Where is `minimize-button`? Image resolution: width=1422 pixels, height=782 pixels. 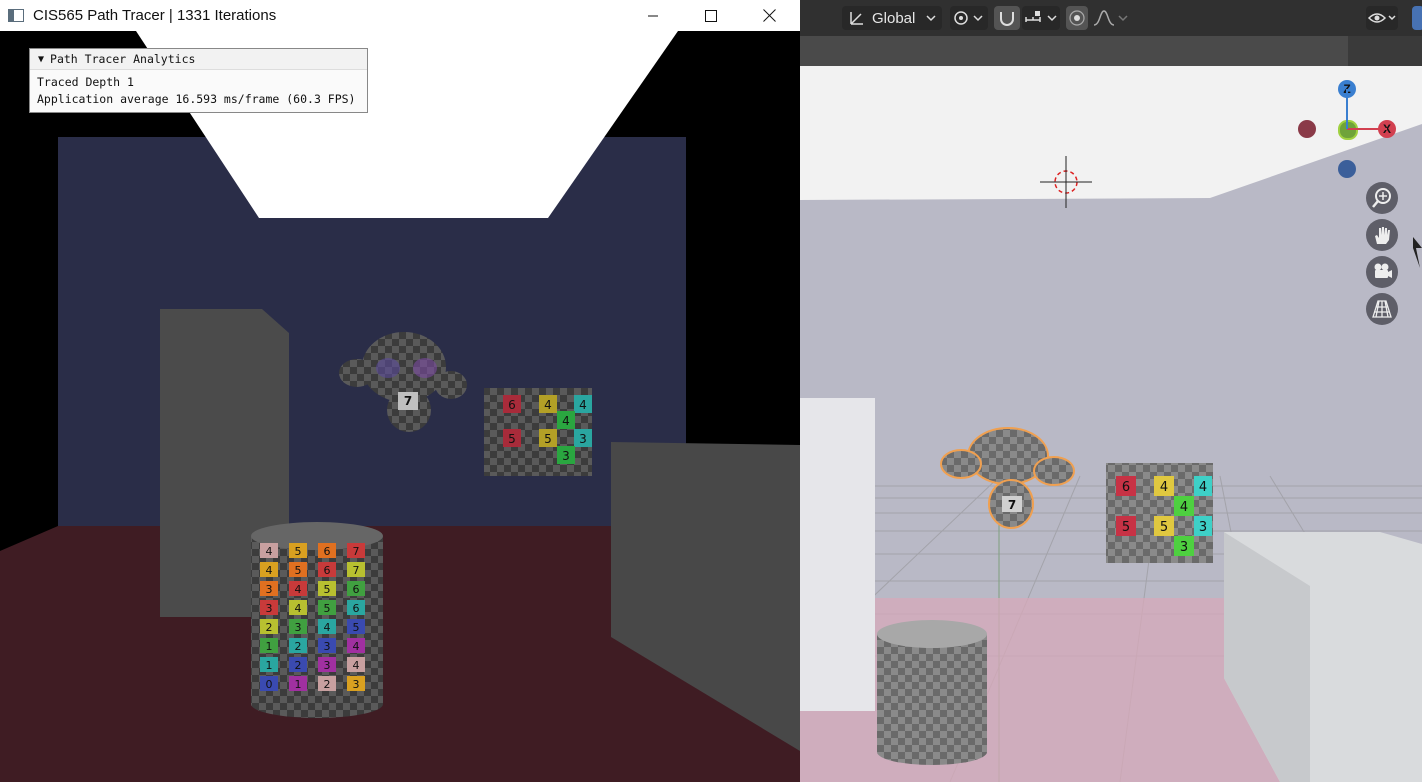 minimize-button is located at coordinates (653, 15).